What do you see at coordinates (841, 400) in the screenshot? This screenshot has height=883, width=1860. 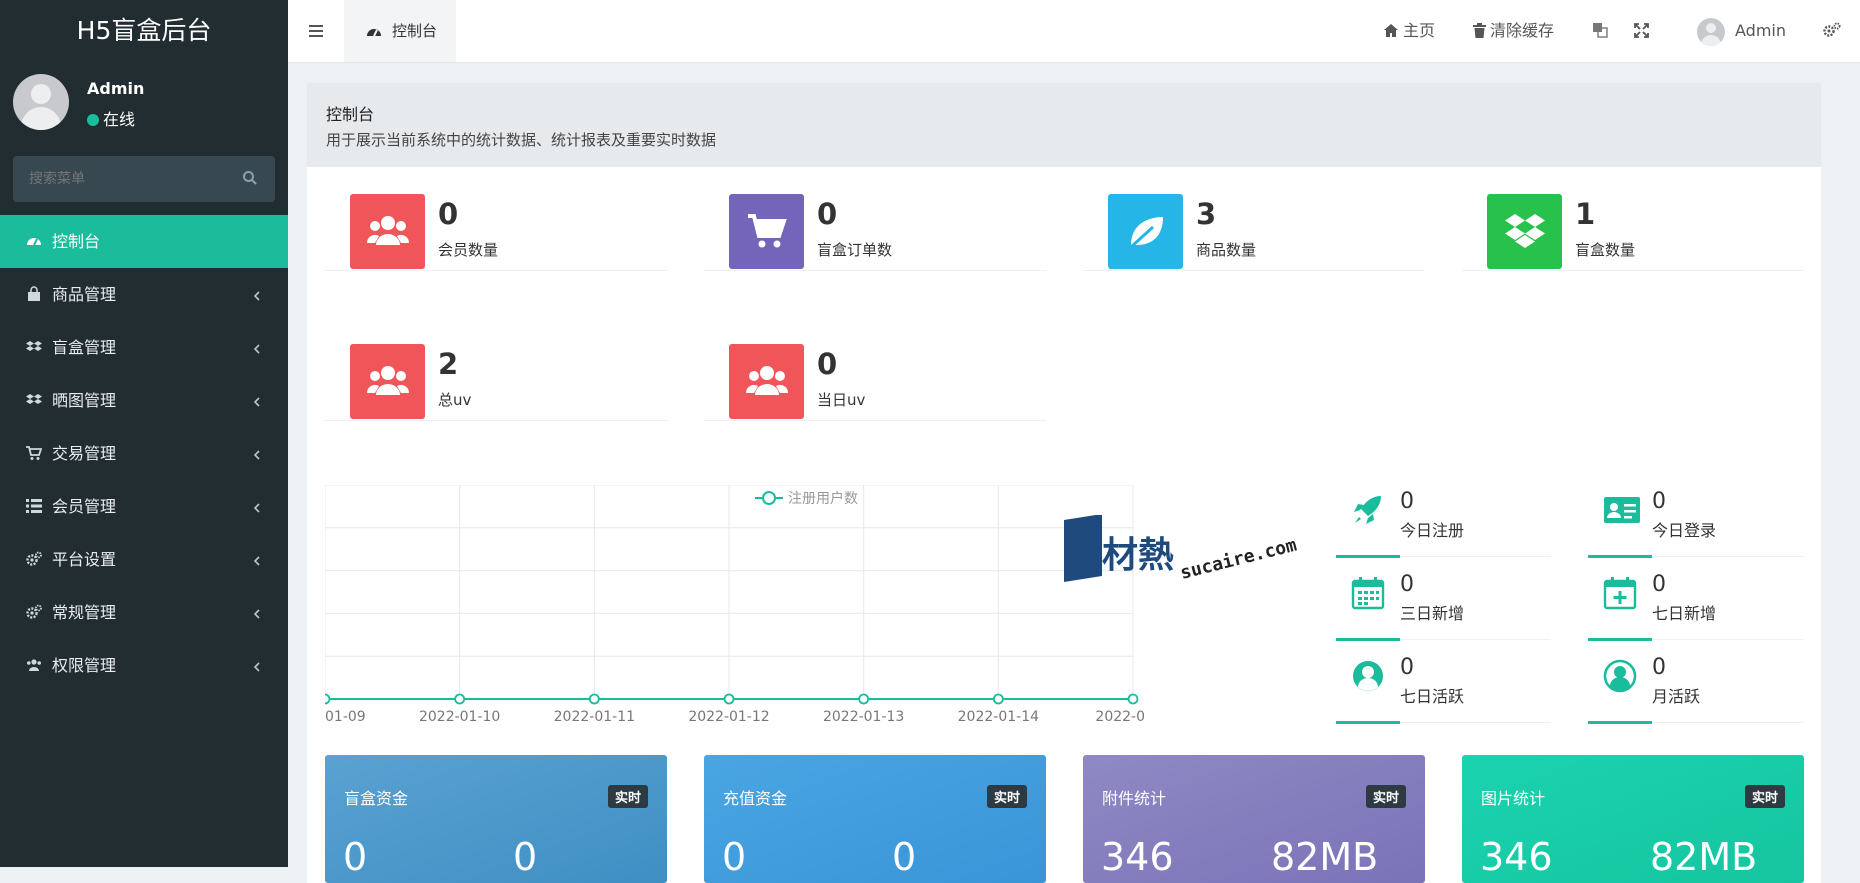 I see `stat-label: 当日uv` at bounding box center [841, 400].